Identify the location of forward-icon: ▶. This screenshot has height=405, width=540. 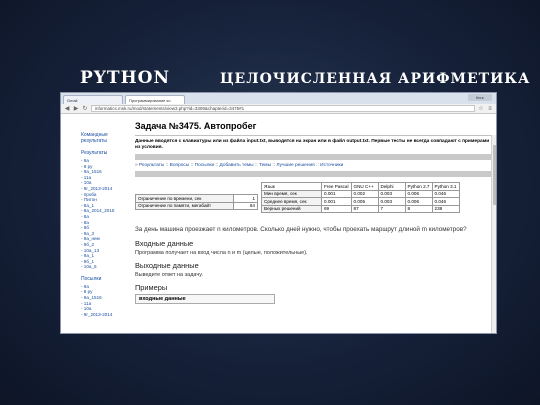
(76, 108).